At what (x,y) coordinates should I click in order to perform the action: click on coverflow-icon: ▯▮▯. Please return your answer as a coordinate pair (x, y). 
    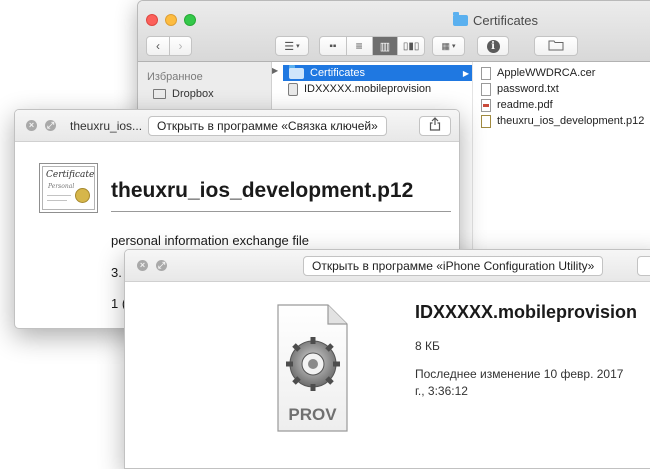
    Looking at the image, I should click on (411, 46).